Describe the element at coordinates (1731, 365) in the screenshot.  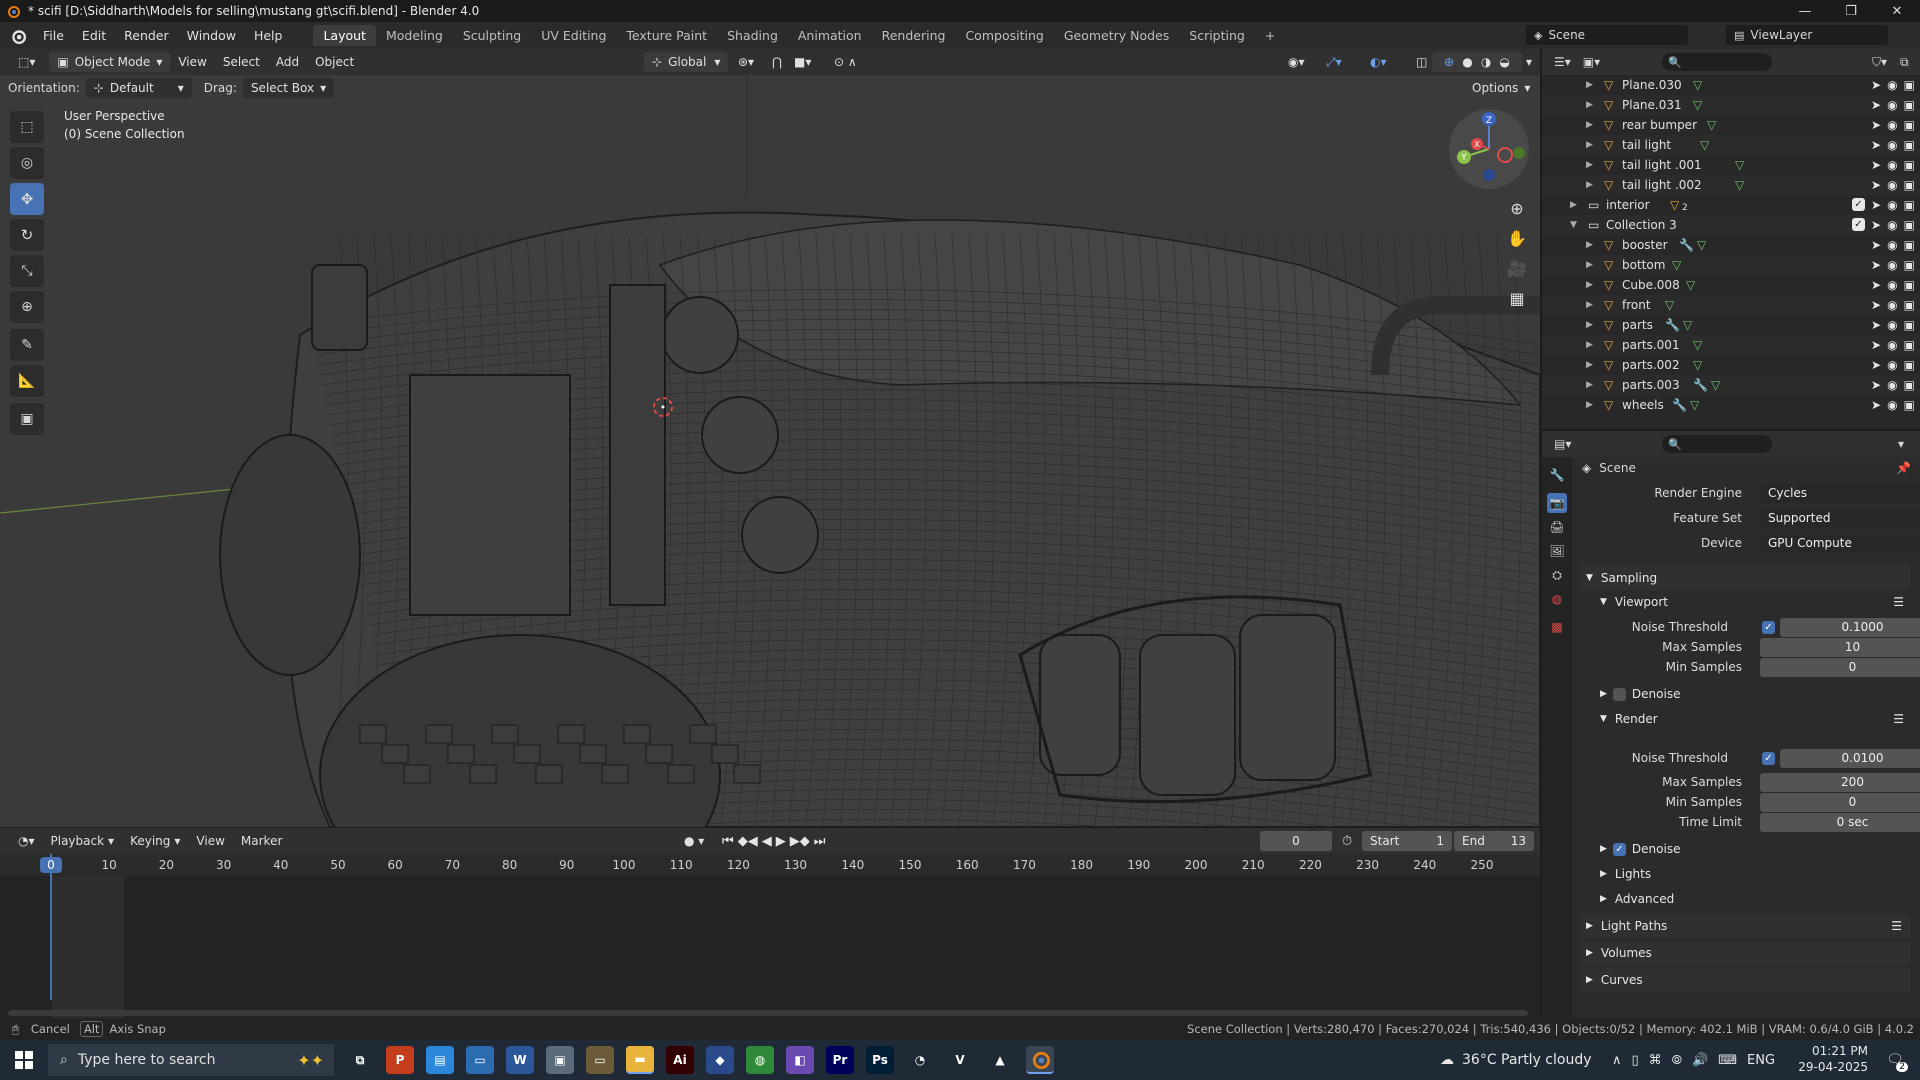
I see `outliner-row: ▶ ▽ parts.002 ▽ ➤ ◉ ▣` at that location.